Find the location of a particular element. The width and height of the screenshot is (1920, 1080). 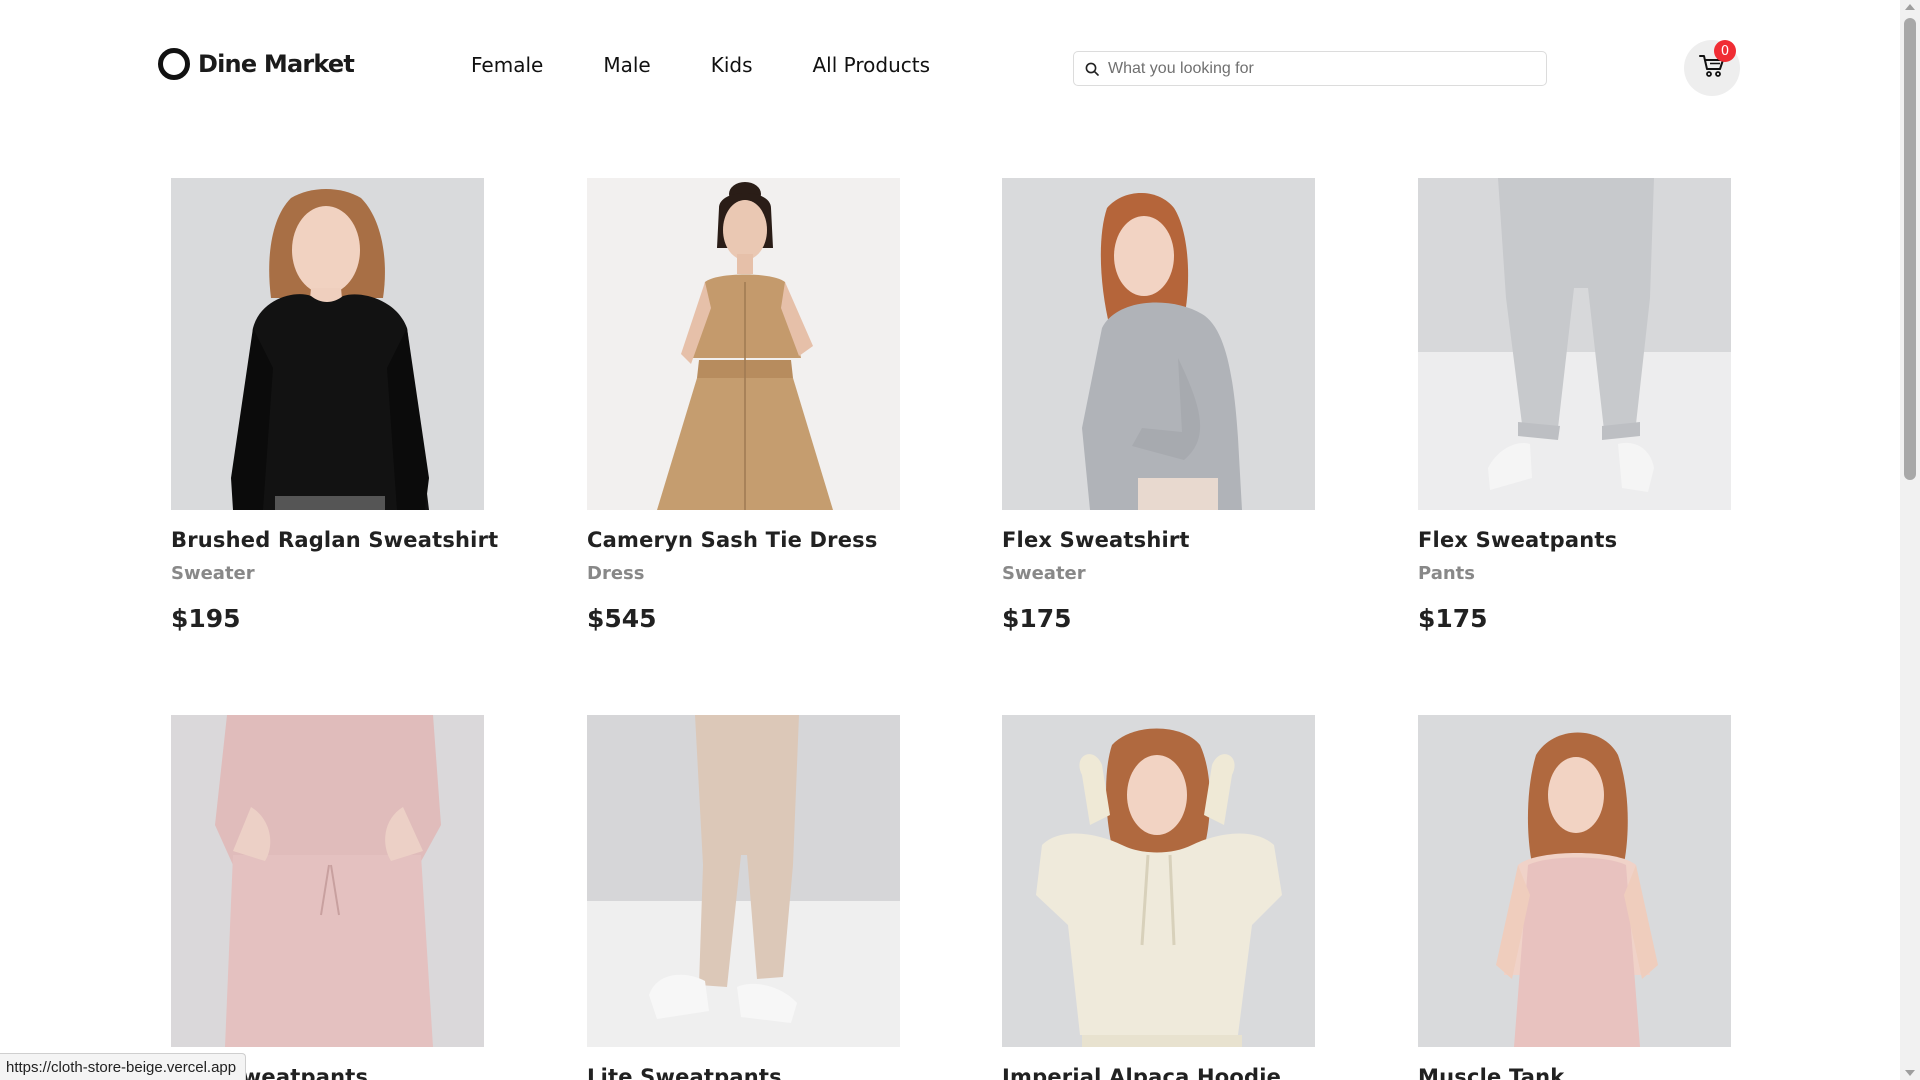

product-image-woman-black-sweatshirt is located at coordinates (327, 344).